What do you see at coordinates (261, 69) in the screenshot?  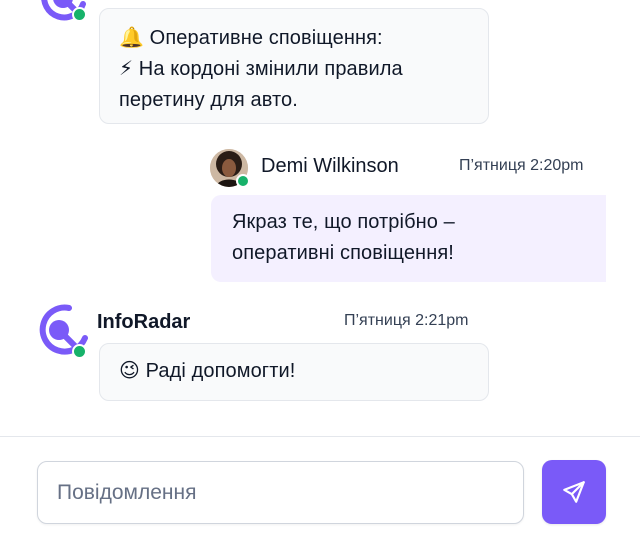 I see `message-line: ⚡ На кордоні змінили правила` at bounding box center [261, 69].